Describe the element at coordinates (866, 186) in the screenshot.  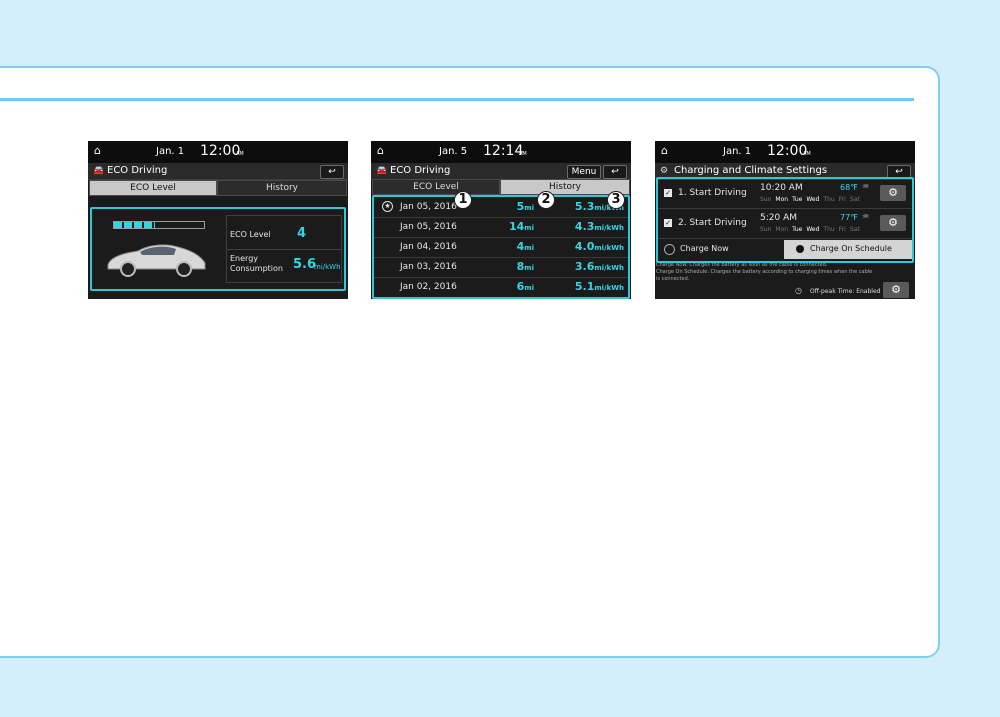
I see `defrost-icon: ♒` at that location.